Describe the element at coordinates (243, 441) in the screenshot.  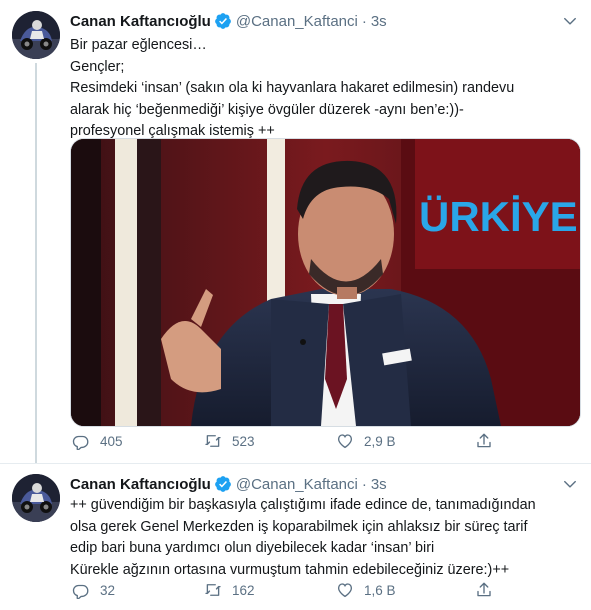
I see `retweet-count: 523` at that location.